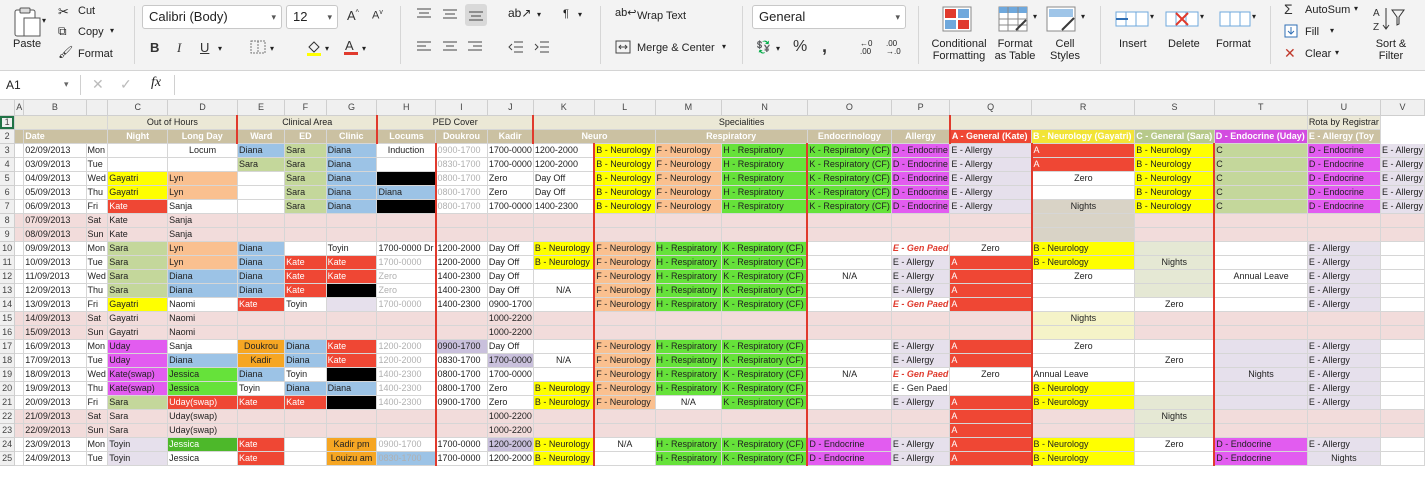  Describe the element at coordinates (202, 192) in the screenshot. I see `rota-cell: Lyn` at that location.